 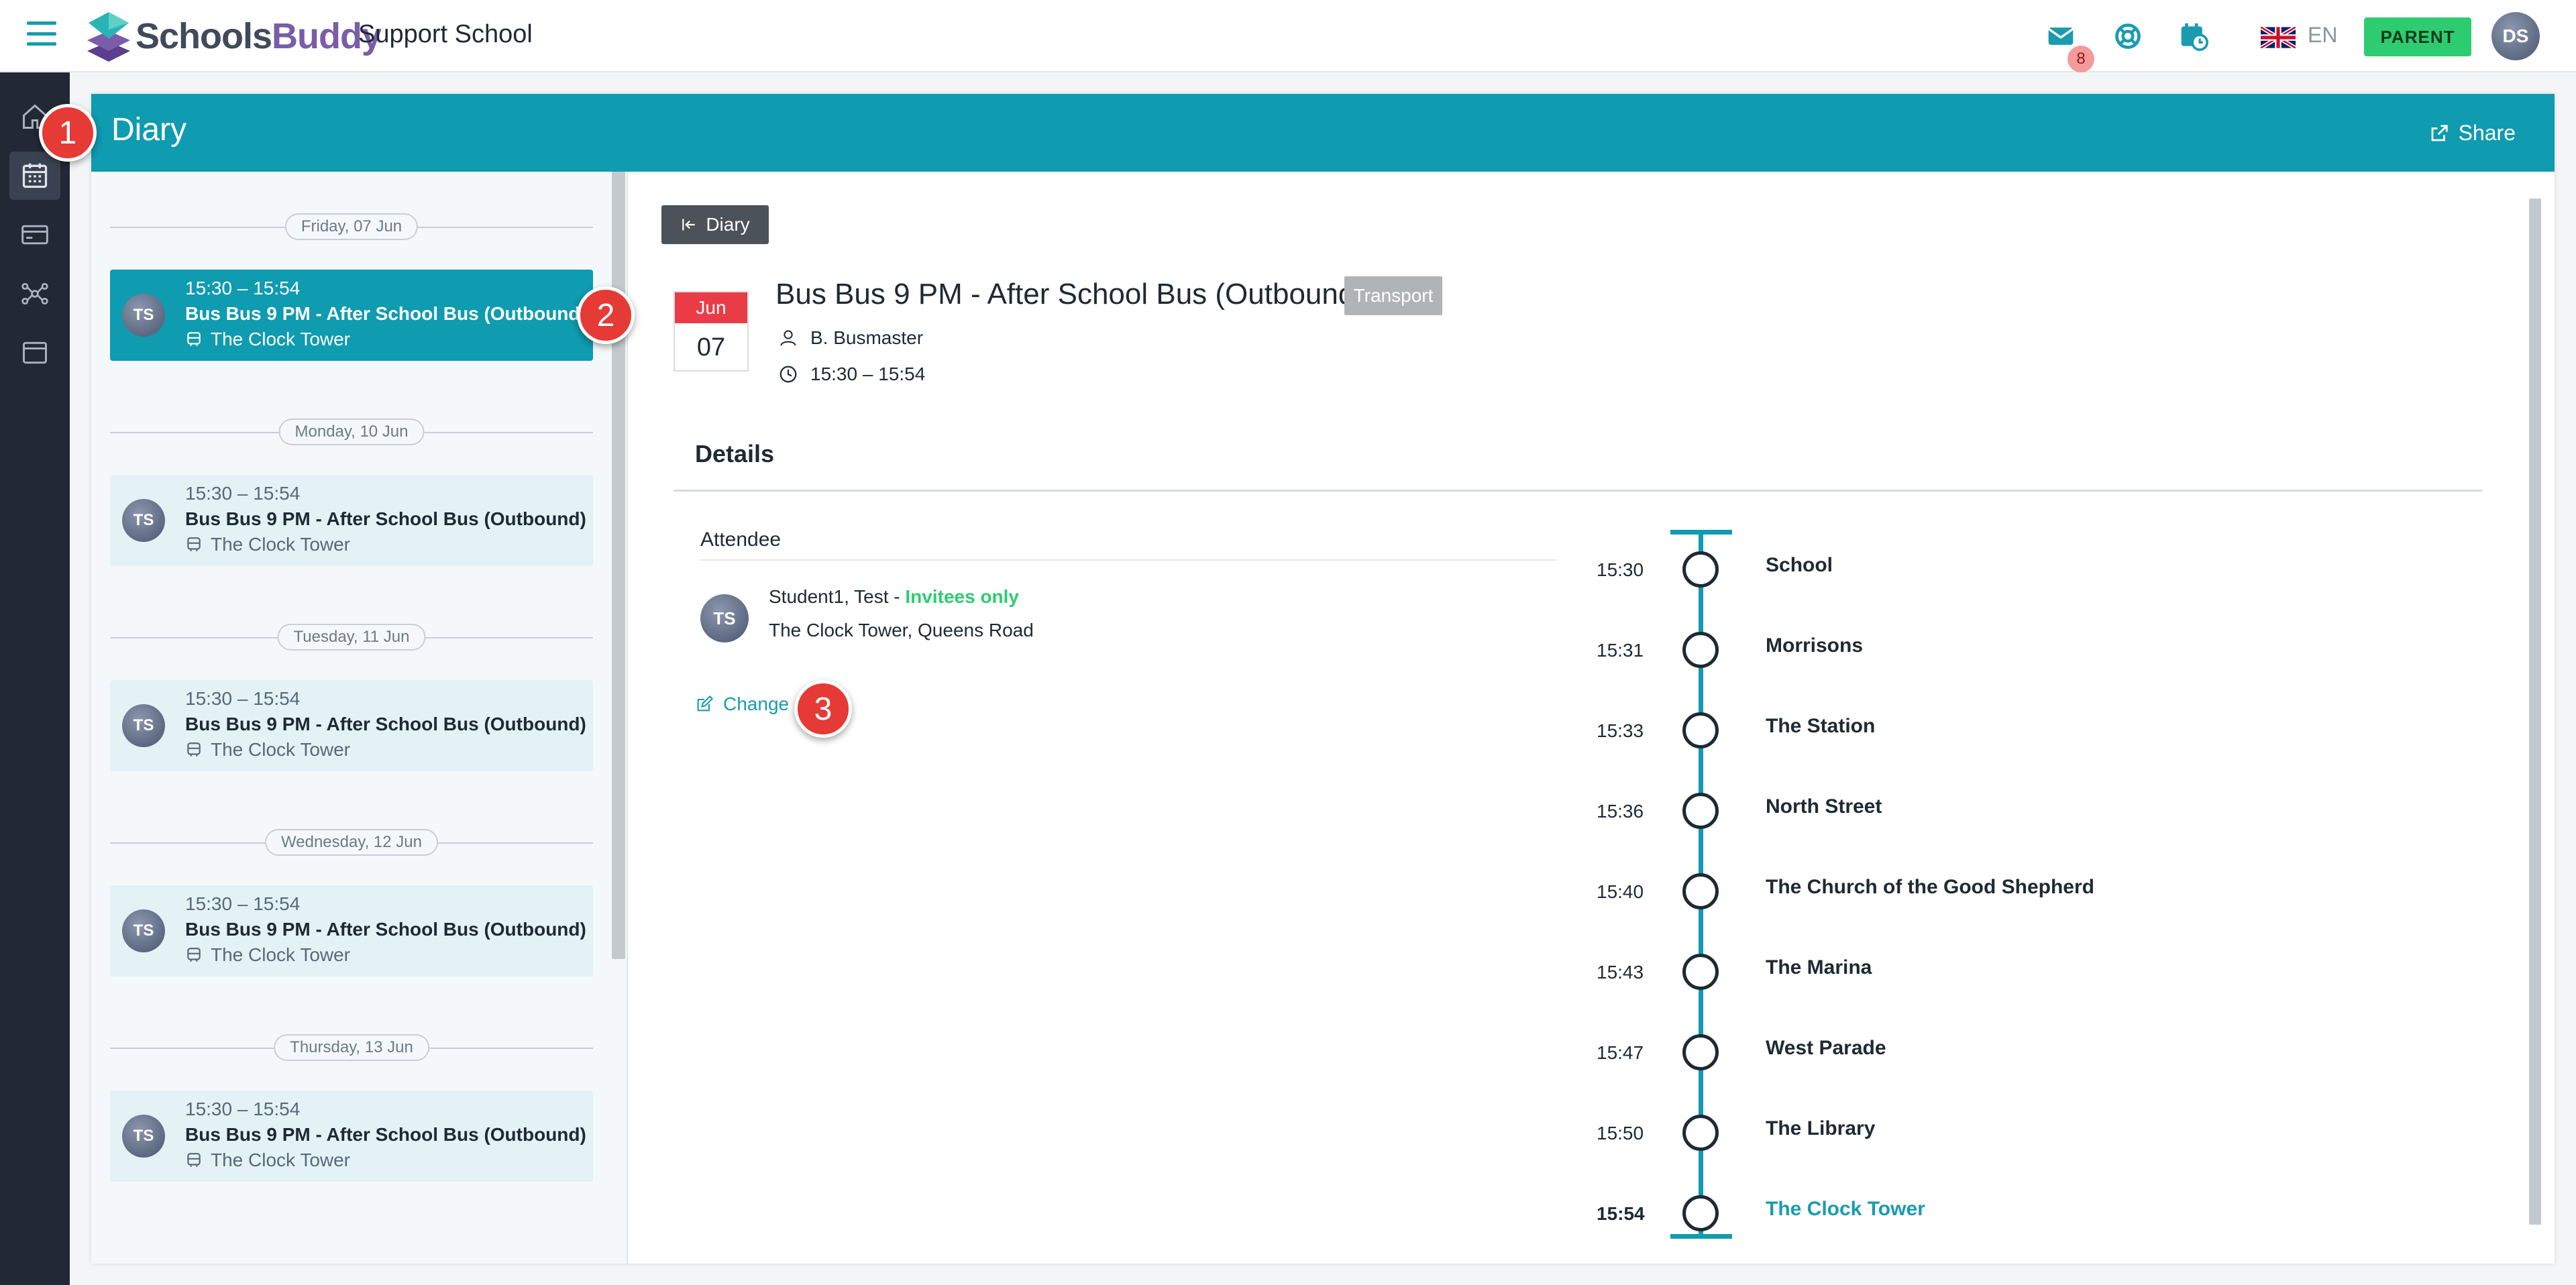 I want to click on calendar-icon, so click(x=35, y=175).